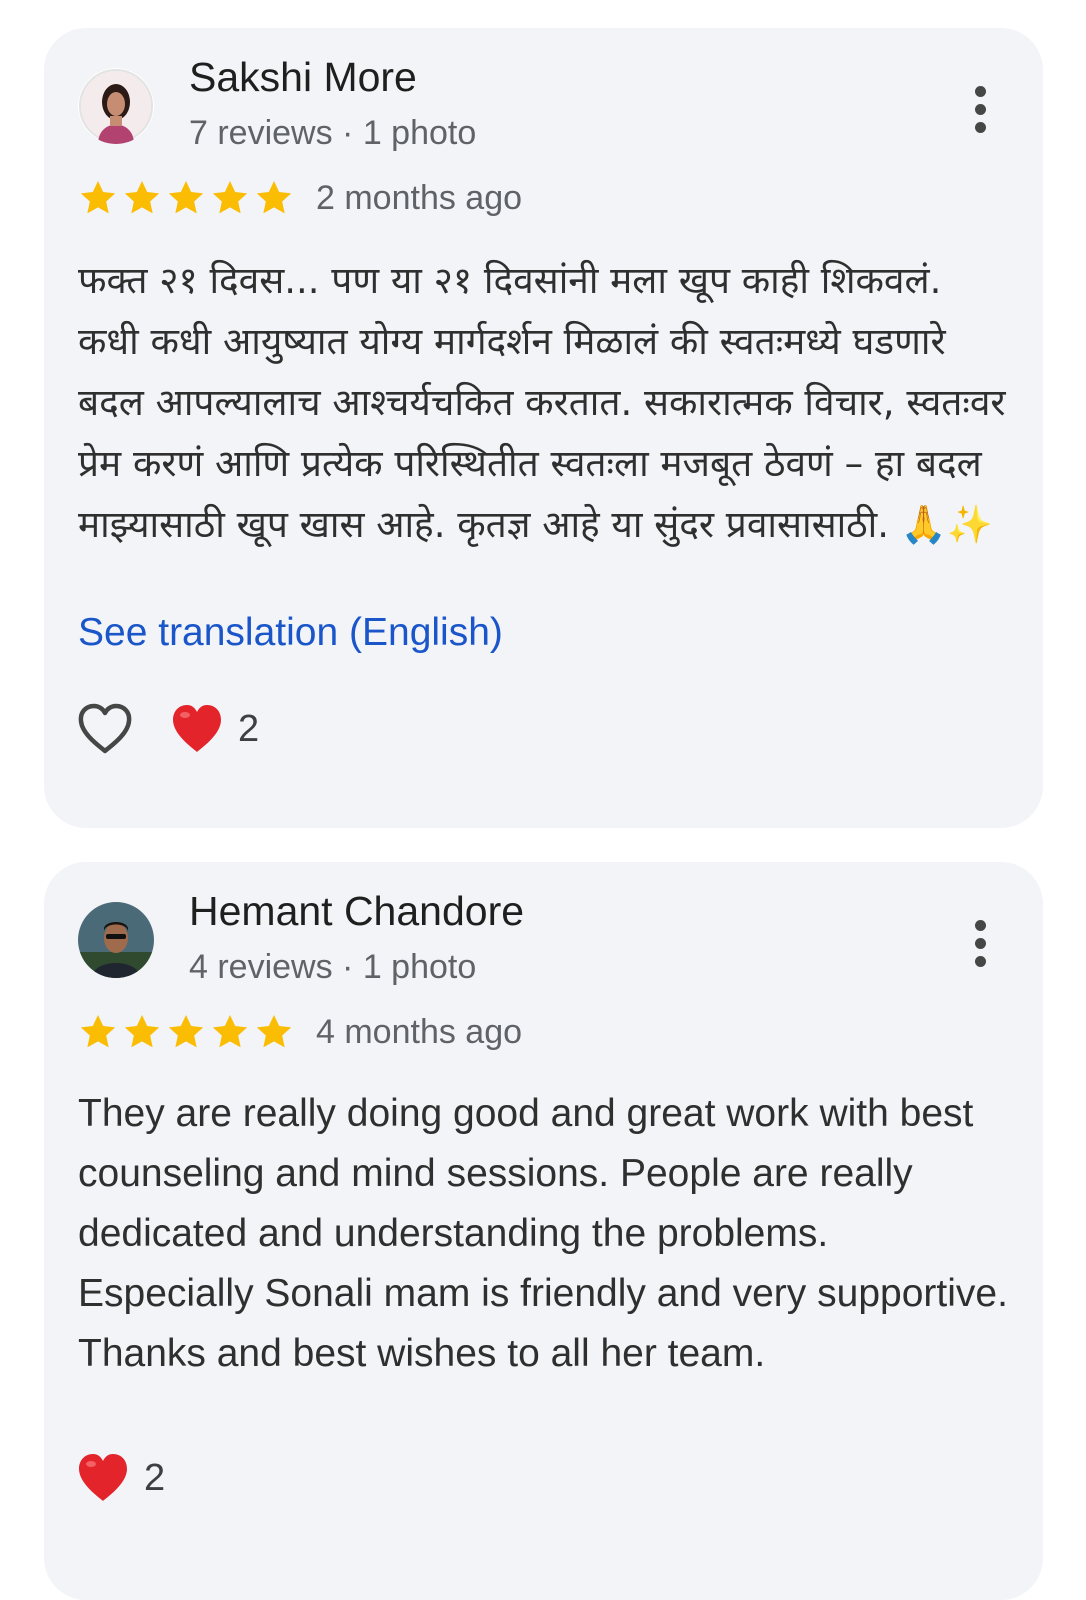  What do you see at coordinates (300, 1032) in the screenshot?
I see `rating-row: 4 months ago` at bounding box center [300, 1032].